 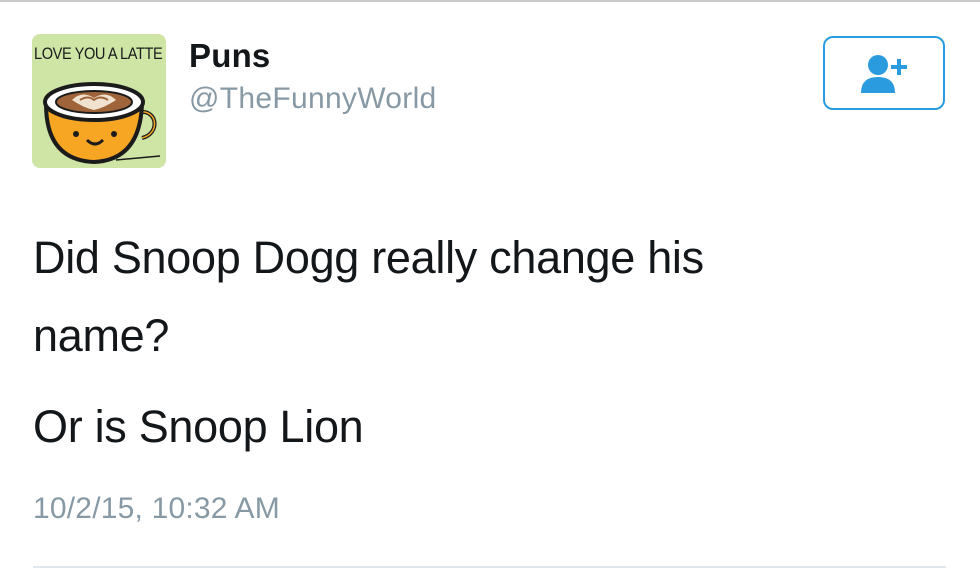 I want to click on avatar: LOVE YOU A LATTE, so click(x=99, y=101).